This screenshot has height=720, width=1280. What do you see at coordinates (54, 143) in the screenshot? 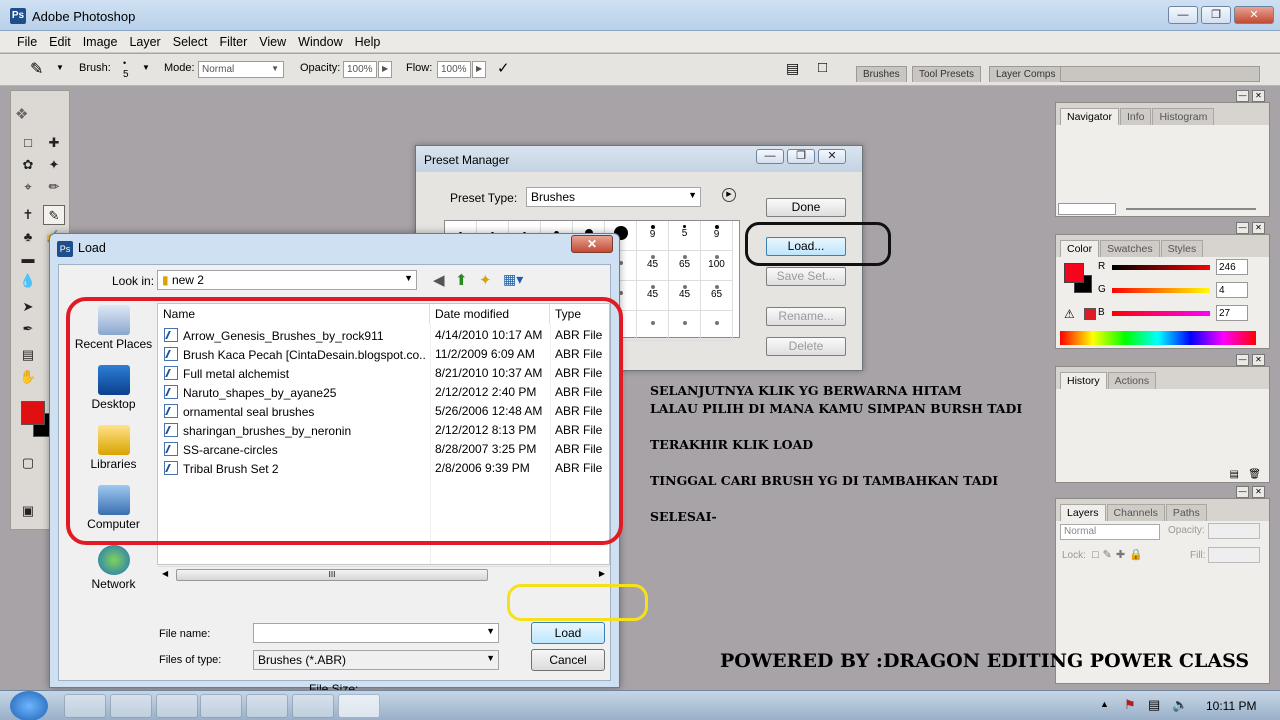
I see `move-tool-icon: ✚` at bounding box center [54, 143].